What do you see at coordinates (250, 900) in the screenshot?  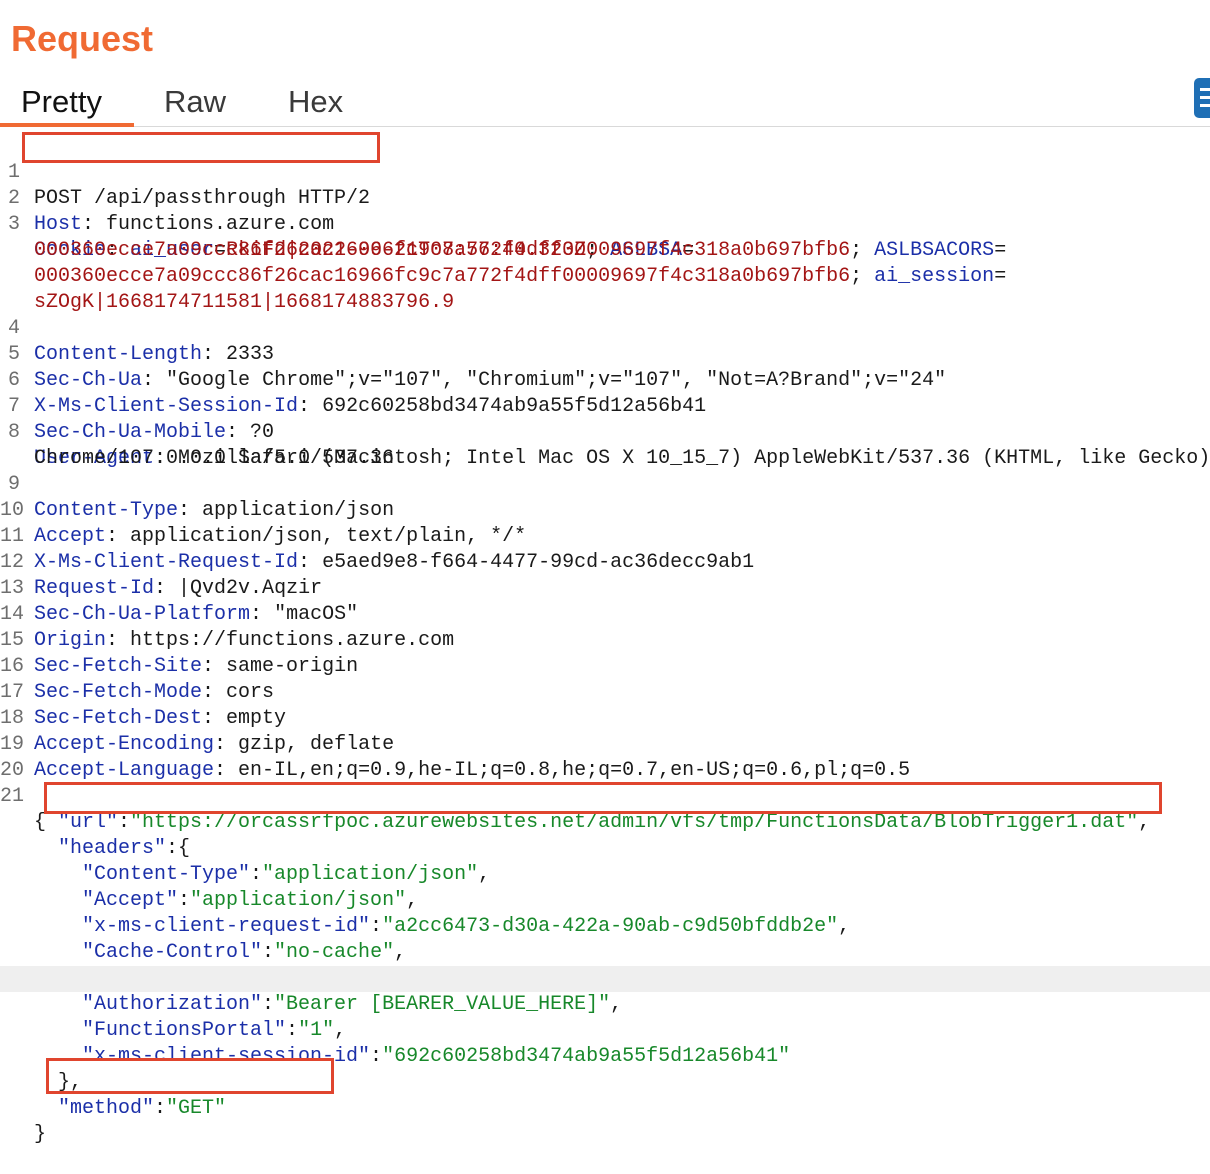 I see `code-line-continuation: "Accept":"application/json",` at bounding box center [250, 900].